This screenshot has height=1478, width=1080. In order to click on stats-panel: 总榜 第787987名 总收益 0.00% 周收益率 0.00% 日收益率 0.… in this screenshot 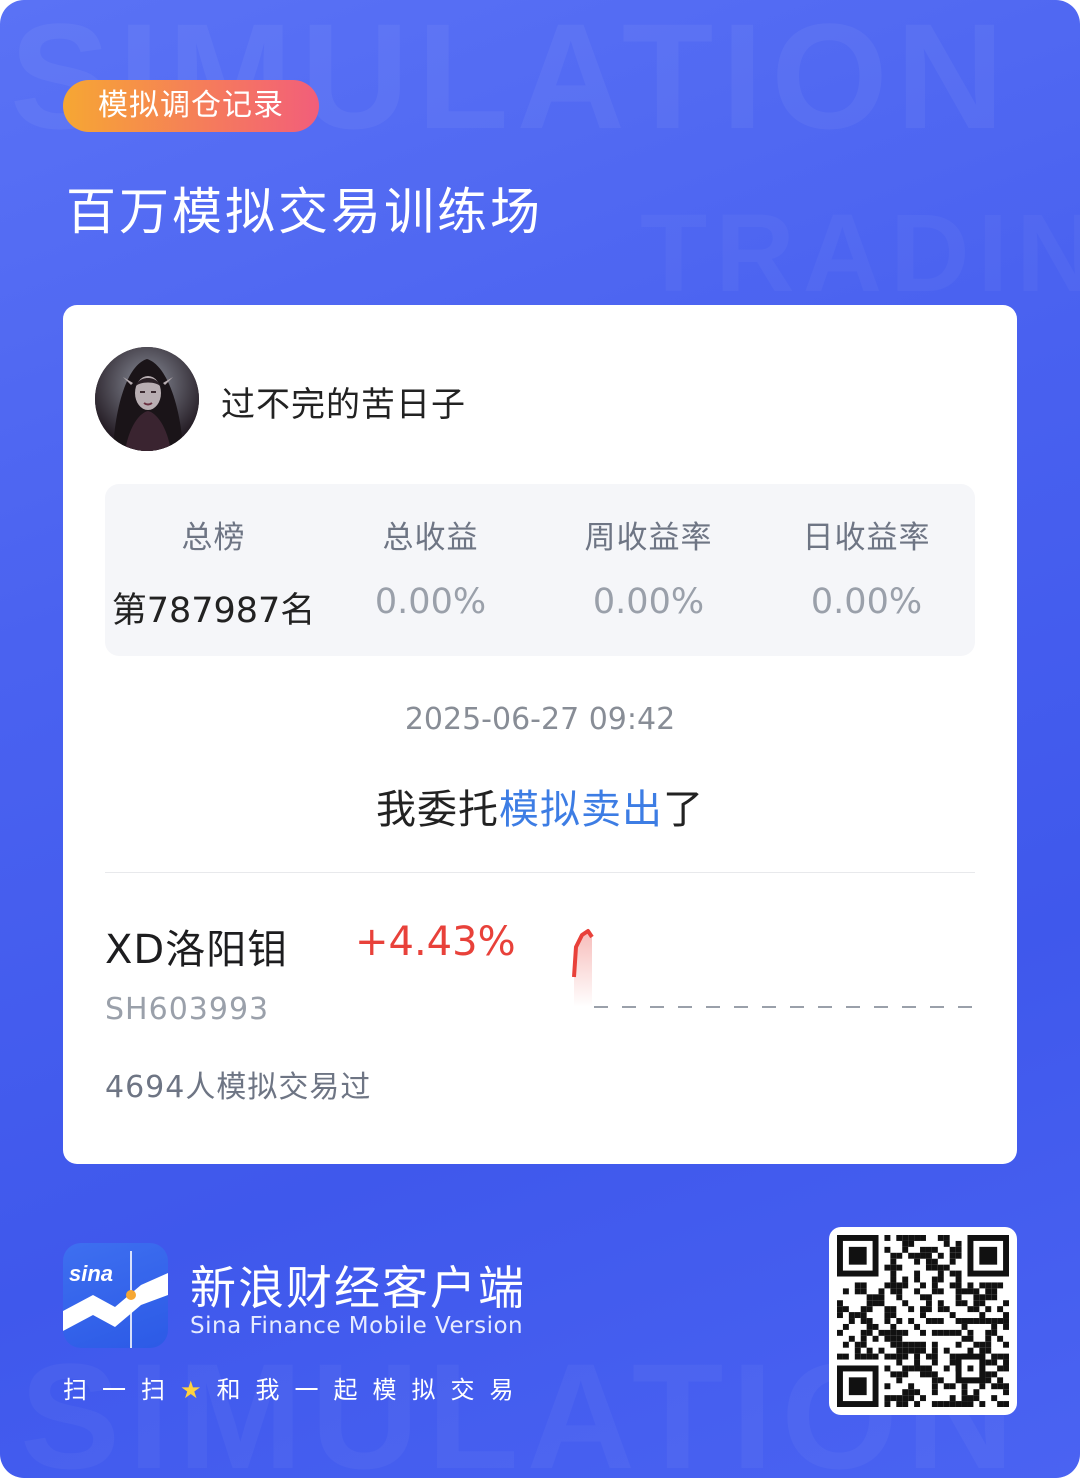, I will do `click(540, 570)`.